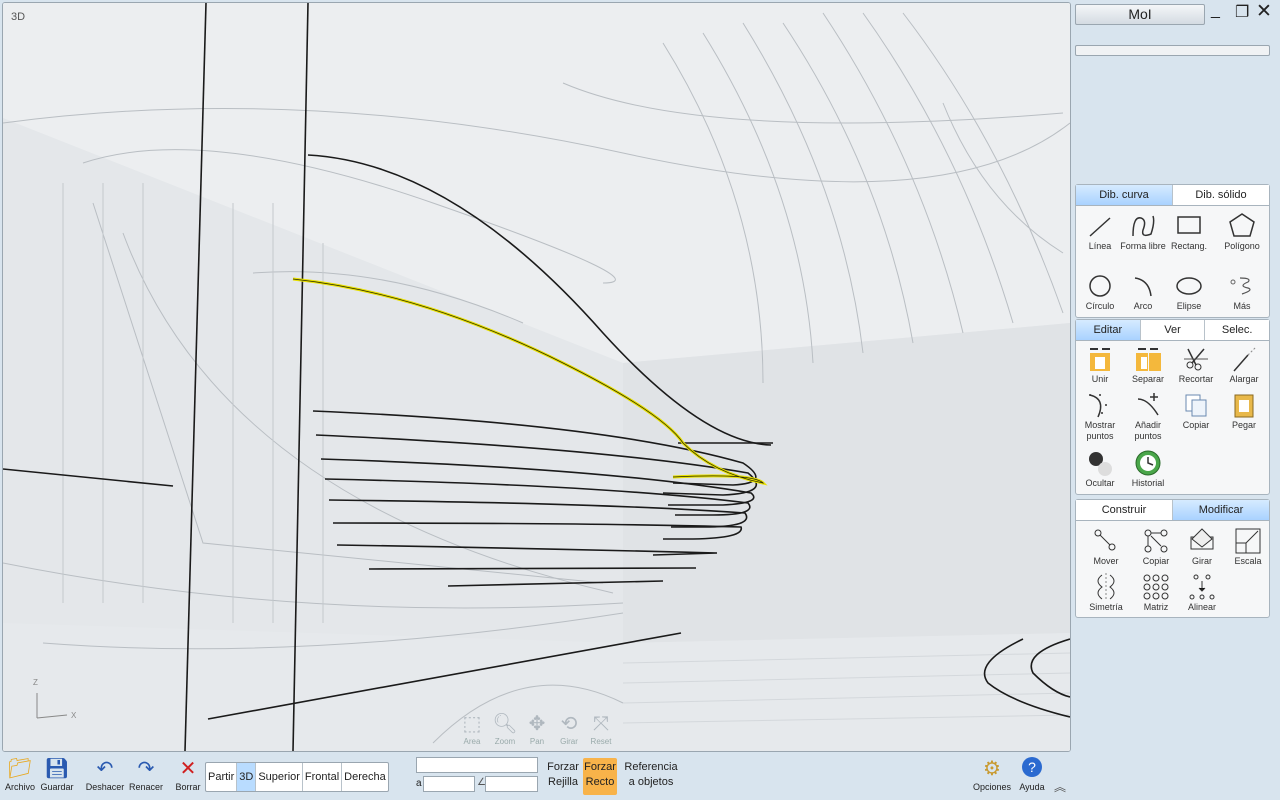 This screenshot has height=800, width=1280. Describe the element at coordinates (1173, 330) in the screenshot. I see `tab-view: Ver` at that location.